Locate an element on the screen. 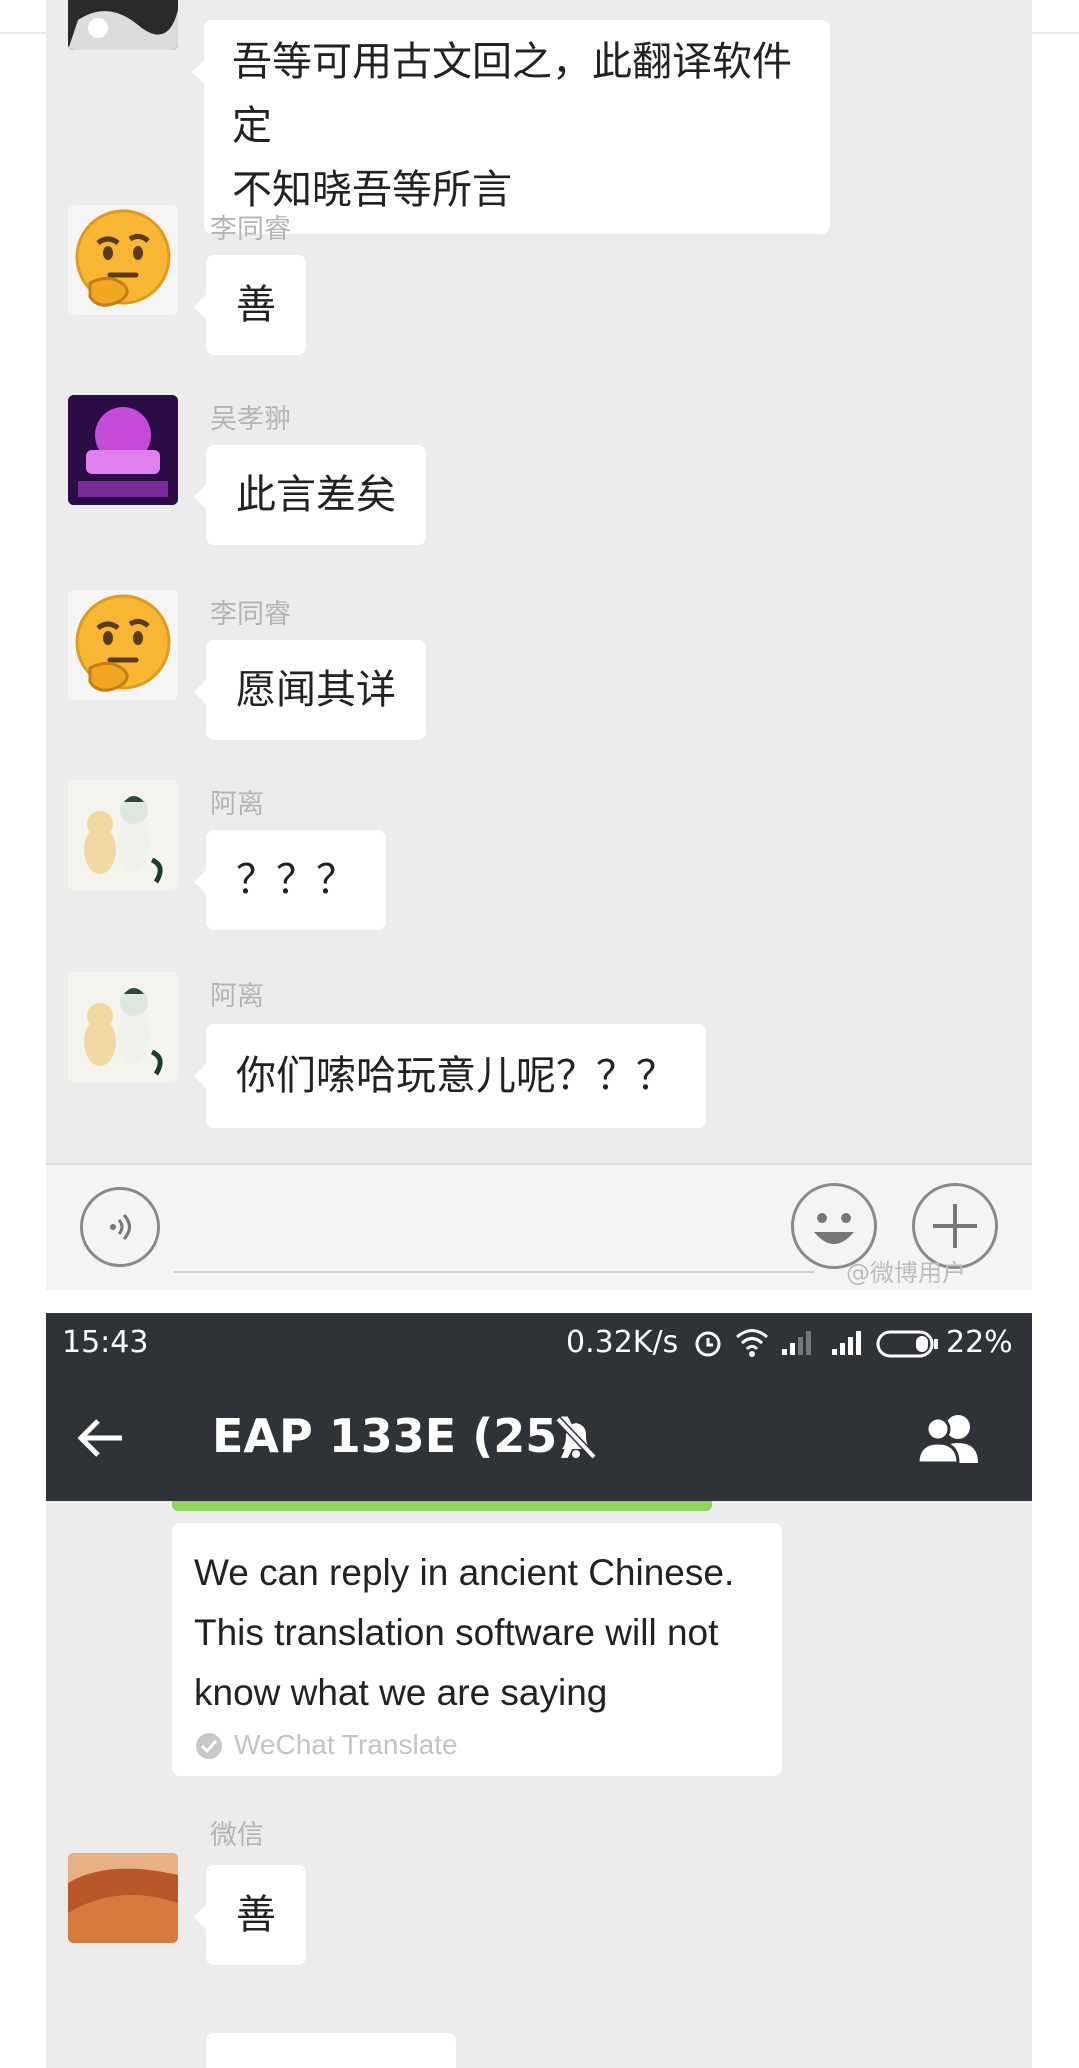 This screenshot has height=2068, width=1079. chat-title: EAP 133E (25) is located at coordinates (395, 1436).